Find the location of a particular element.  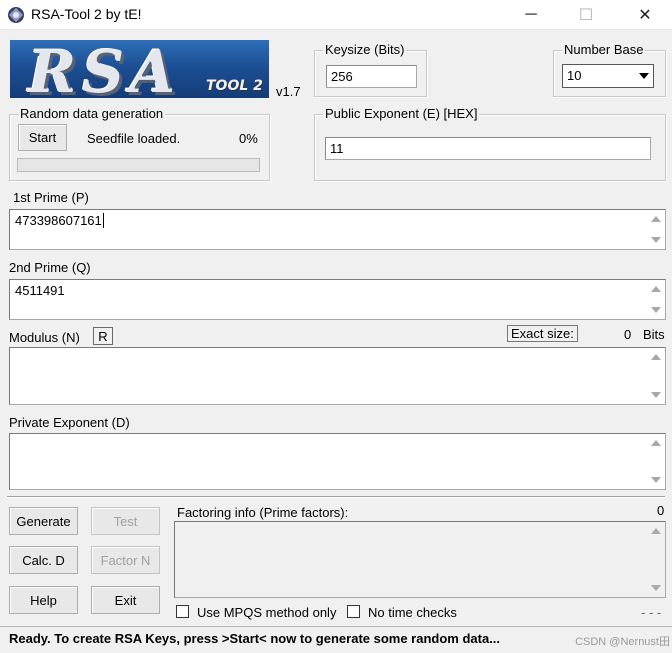

modulus-label: Modulus (N) is located at coordinates (44, 337).